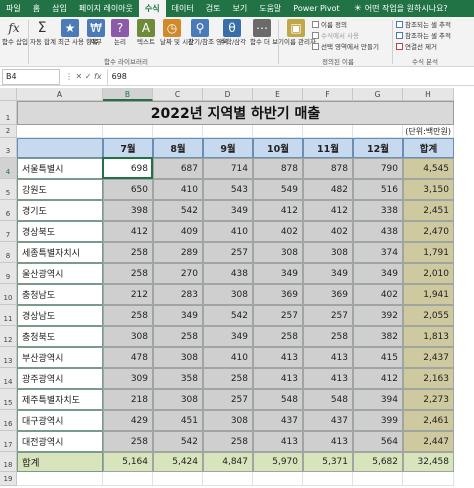  I want to click on row-header-11: 11, so click(8, 315).